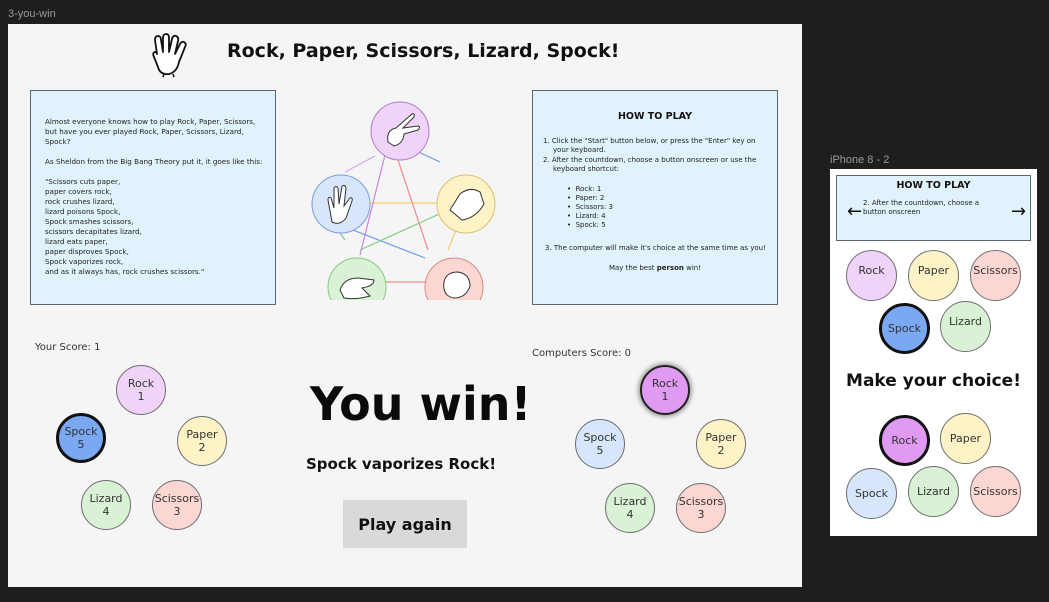  I want to click on phone-bottom-scissors-label: Scissors, so click(995, 491).